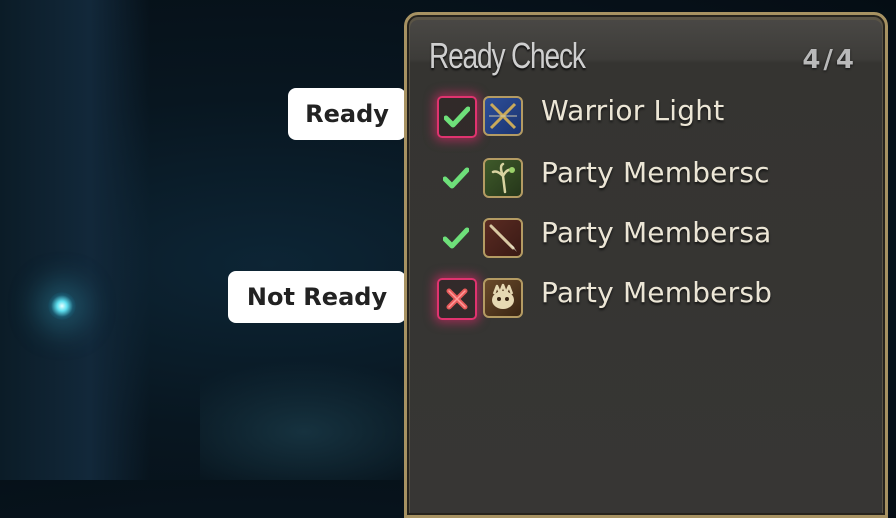 The width and height of the screenshot is (896, 518). I want to click on conjurer-icon, so click(503, 178).